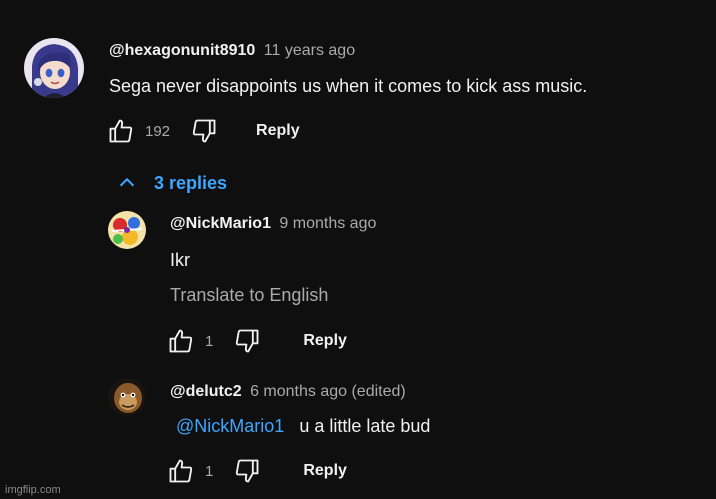 This screenshot has height=499, width=716. Describe the element at coordinates (365, 426) in the screenshot. I see `reply-text: u a little late bud` at that location.